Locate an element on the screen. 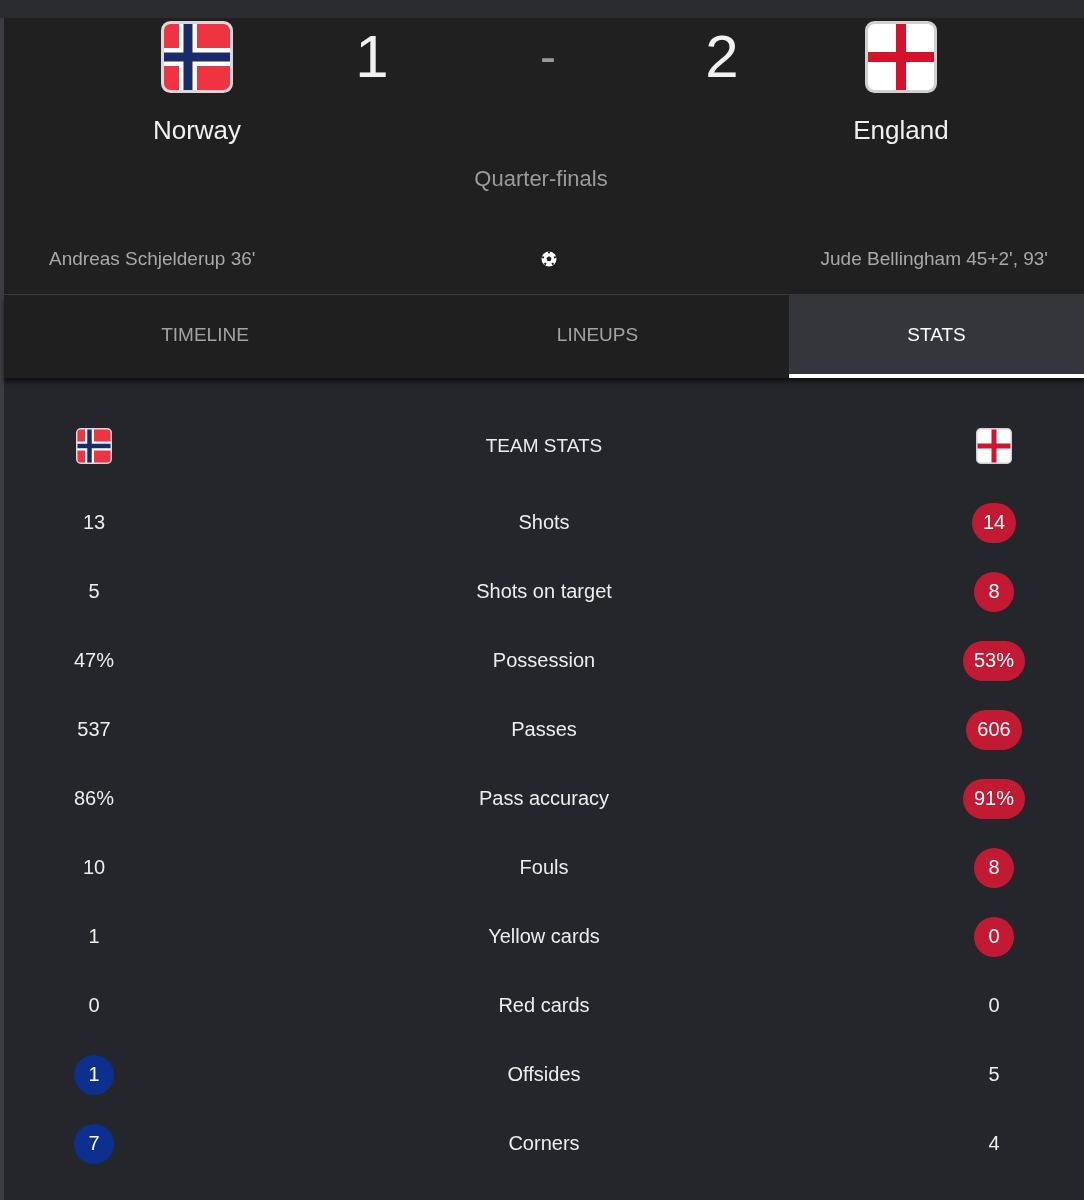 The width and height of the screenshot is (1084, 1200). stat-value: 13 is located at coordinates (94, 522).